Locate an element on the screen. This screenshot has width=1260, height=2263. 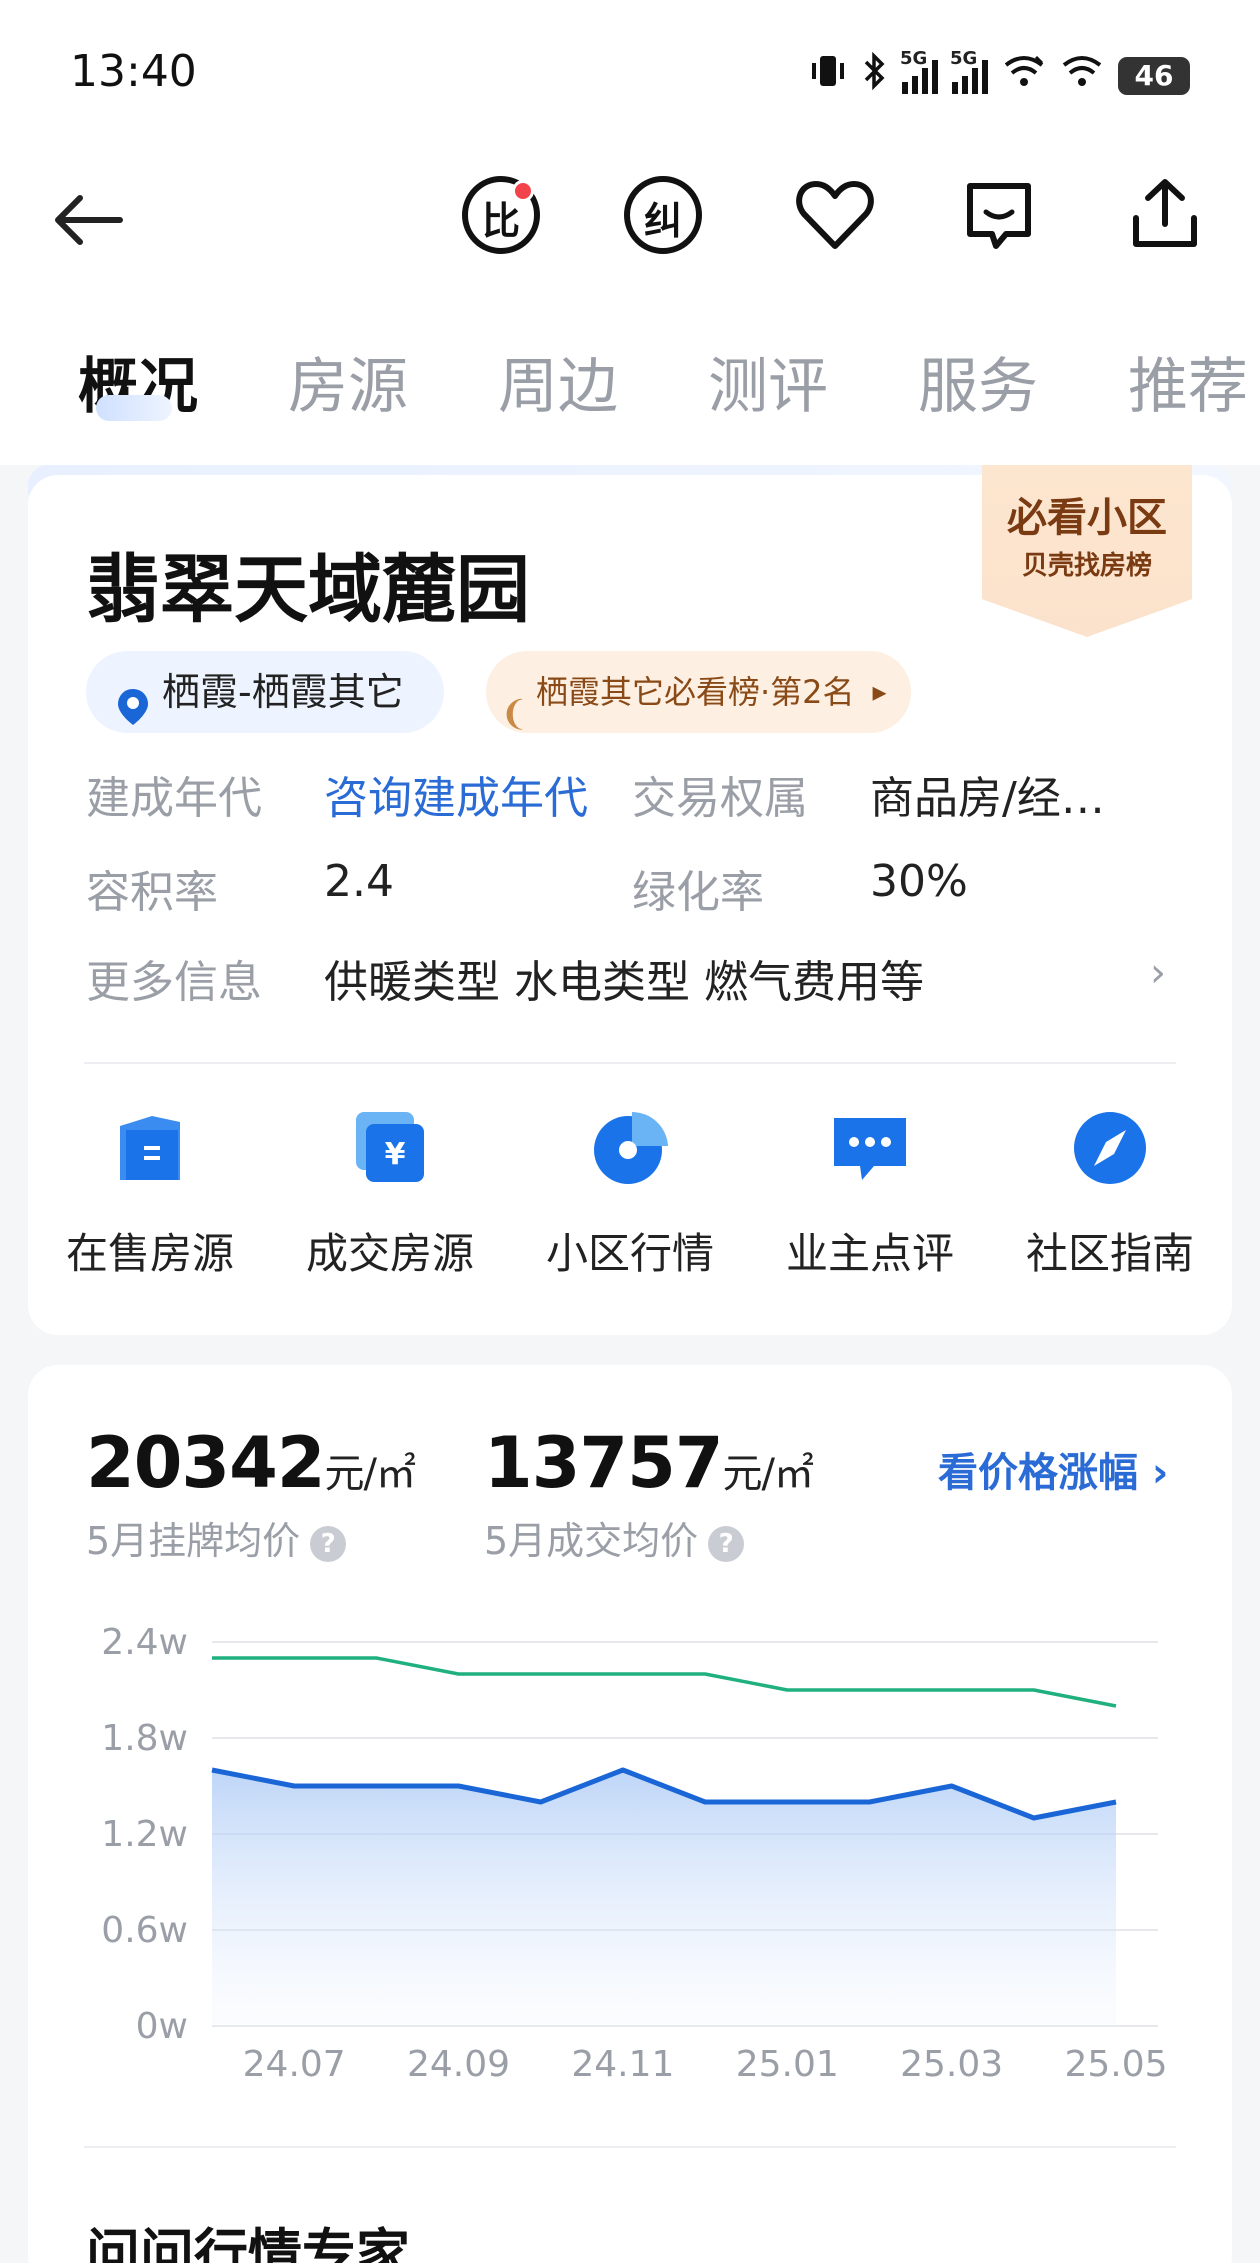
x-tick-label: 24.09 is located at coordinates (458, 2064).